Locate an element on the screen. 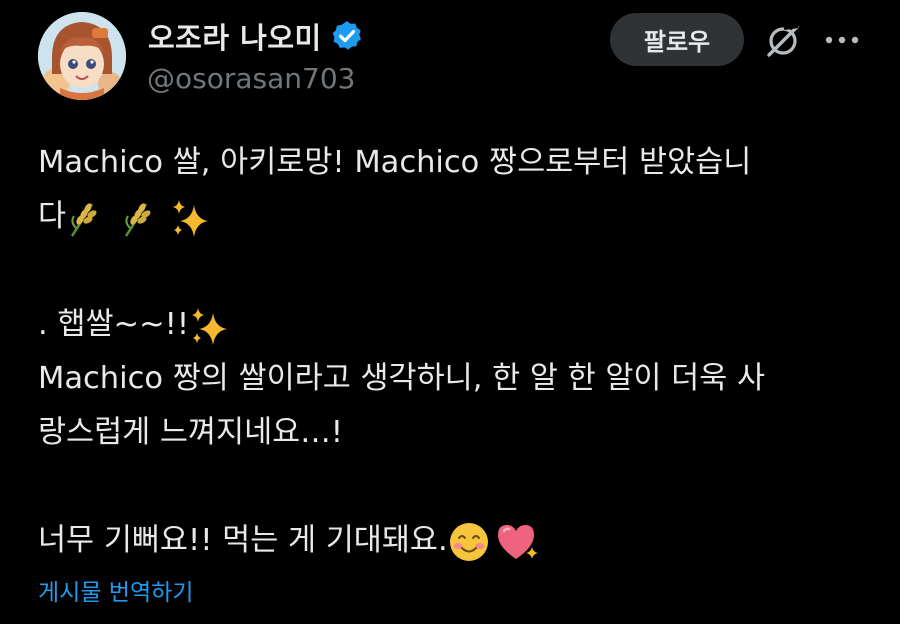  tweet-line: Machico 짱의 쌀이라고 생각하니, 한 알 한 알이 더욱 사 is located at coordinates (458, 379).